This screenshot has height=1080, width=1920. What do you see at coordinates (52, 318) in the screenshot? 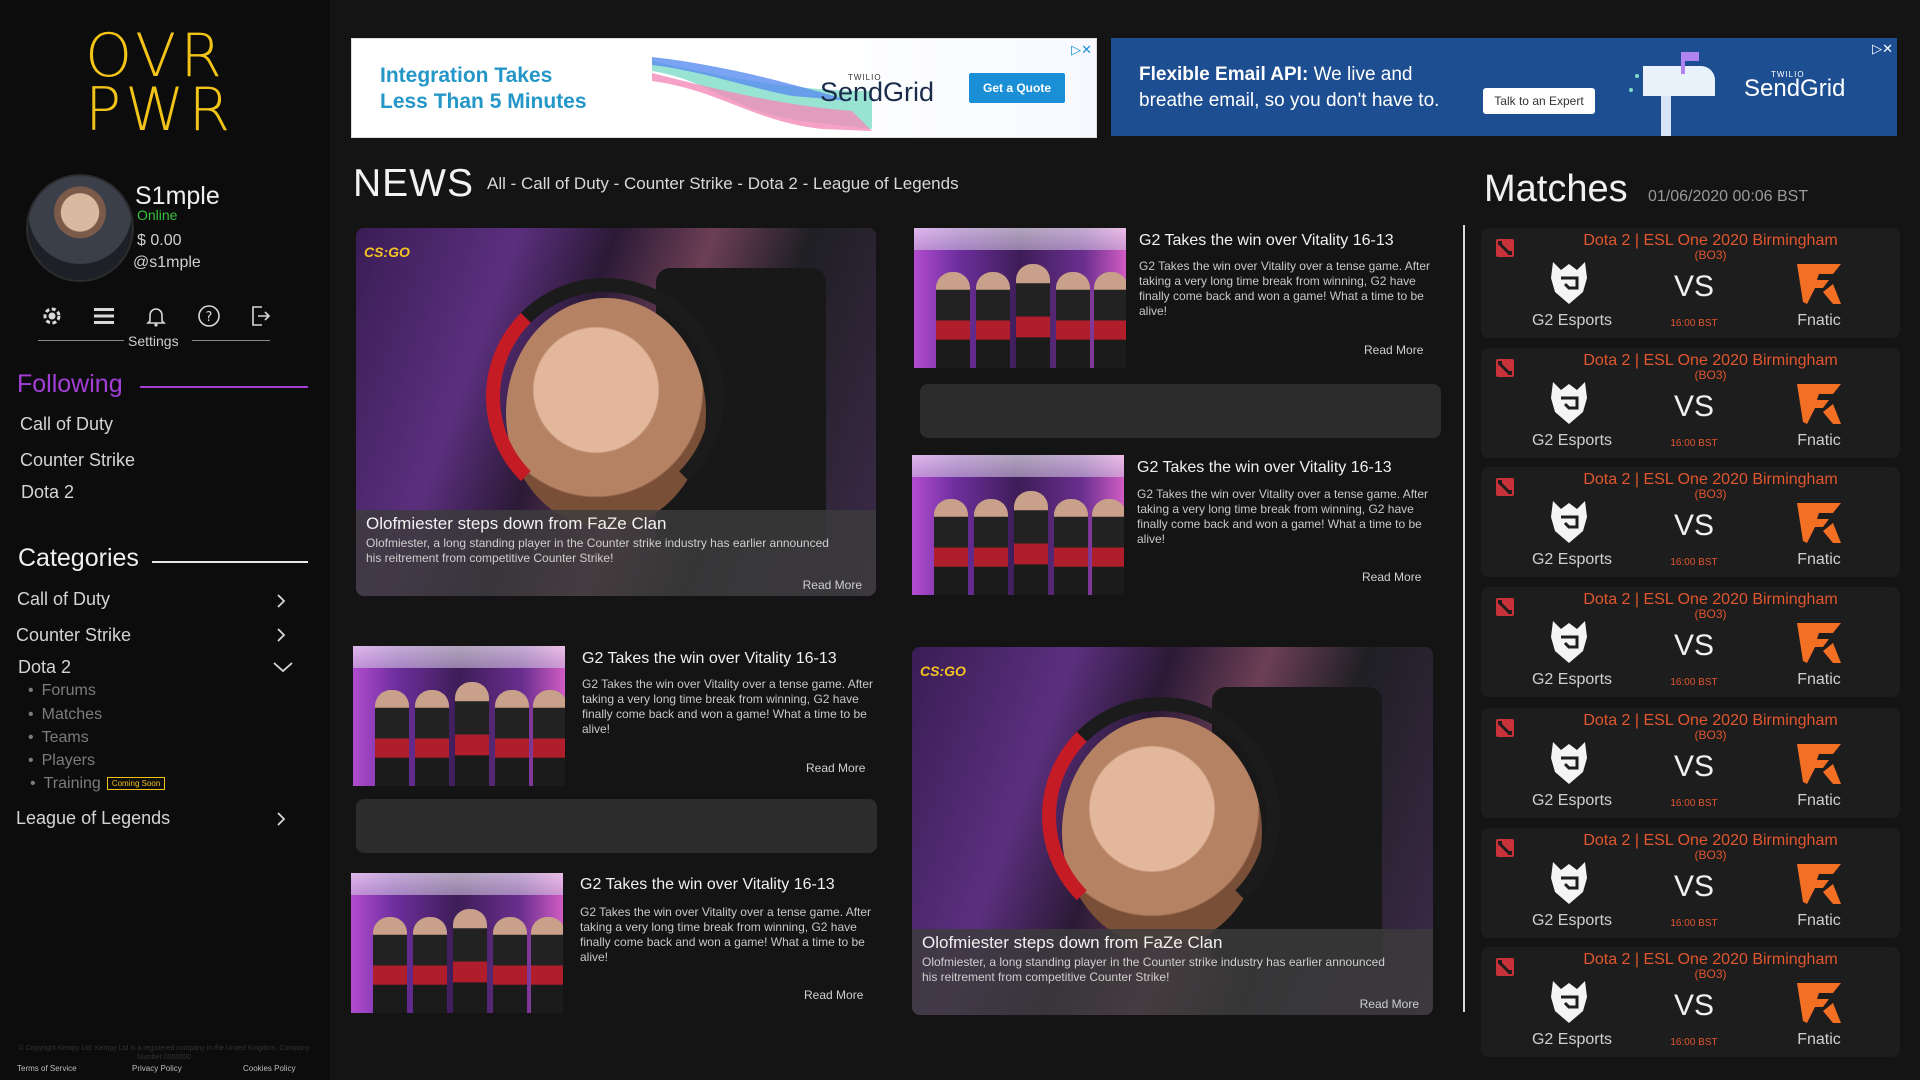
I see `gear-icon` at bounding box center [52, 318].